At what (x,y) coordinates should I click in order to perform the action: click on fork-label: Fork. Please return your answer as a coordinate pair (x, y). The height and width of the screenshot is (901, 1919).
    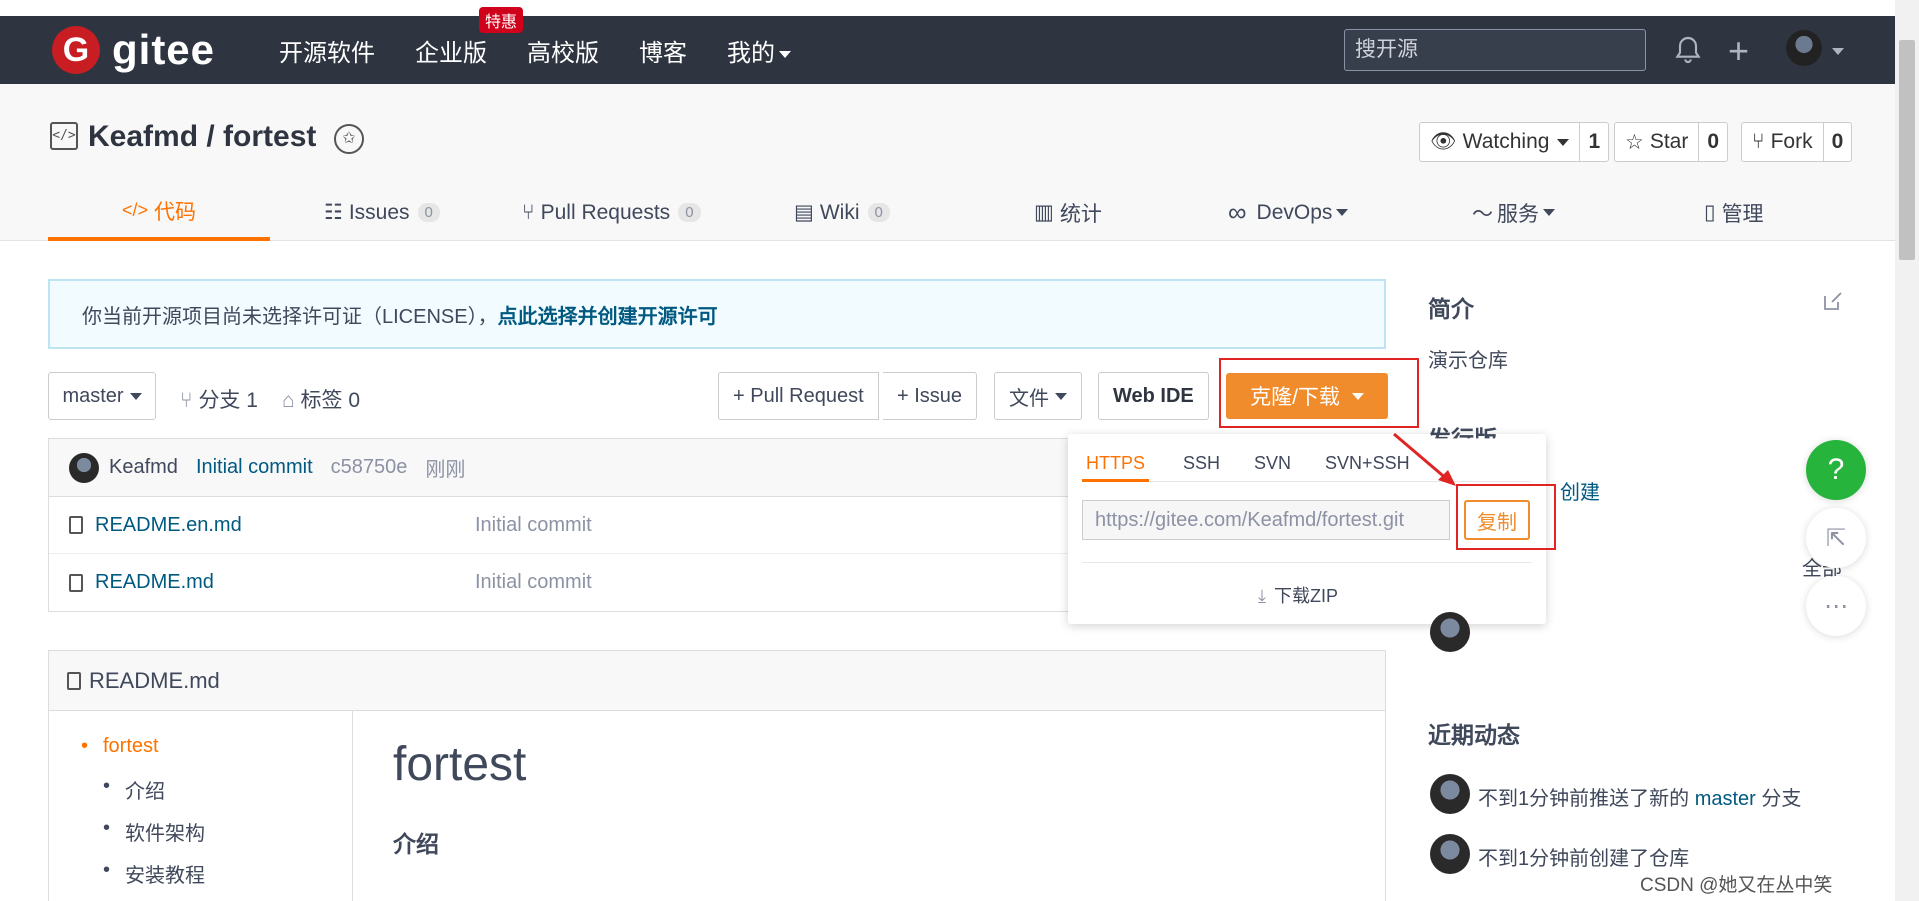
    Looking at the image, I should click on (1791, 141).